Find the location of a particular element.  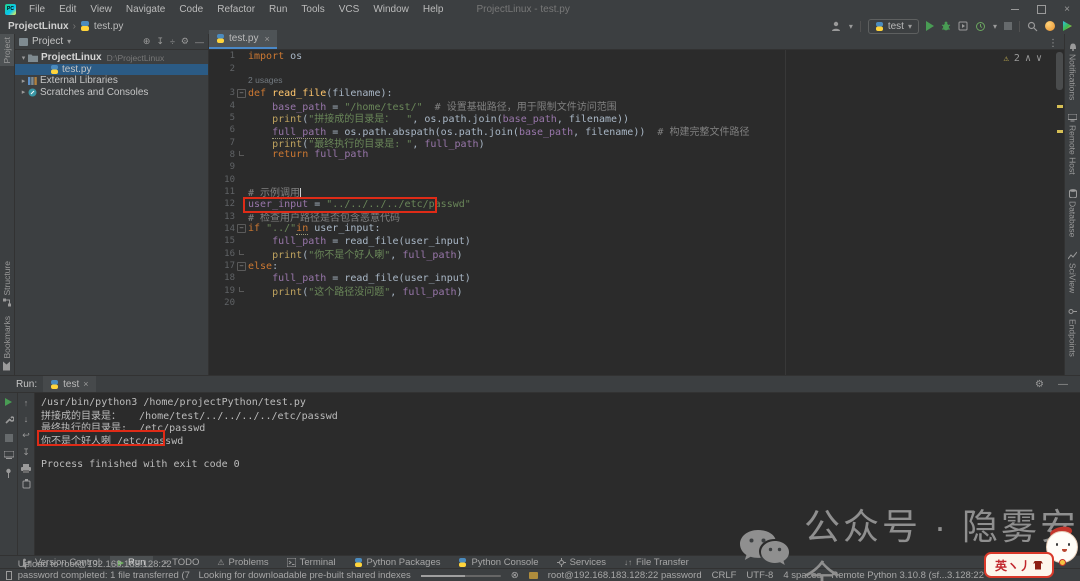

code-line: def read_file(filename): is located at coordinates (320, 93).